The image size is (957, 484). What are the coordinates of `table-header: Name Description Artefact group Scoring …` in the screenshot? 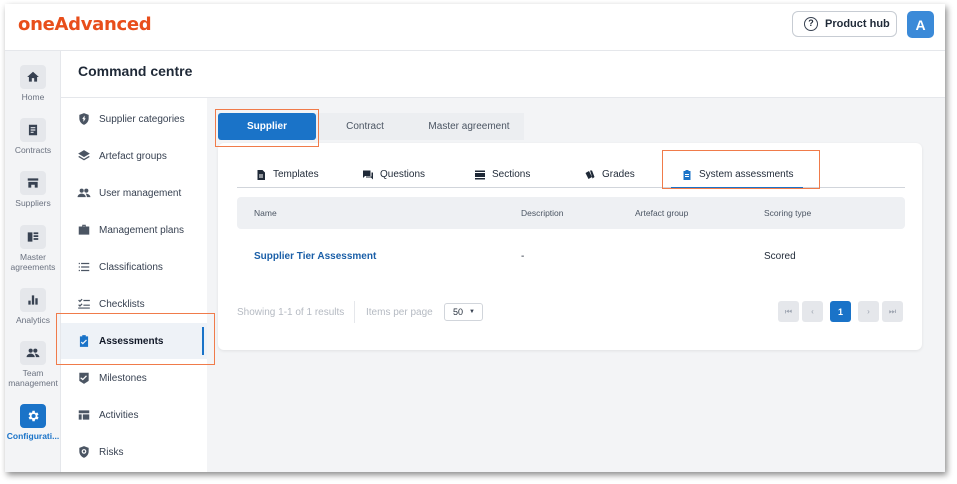 It's located at (571, 213).